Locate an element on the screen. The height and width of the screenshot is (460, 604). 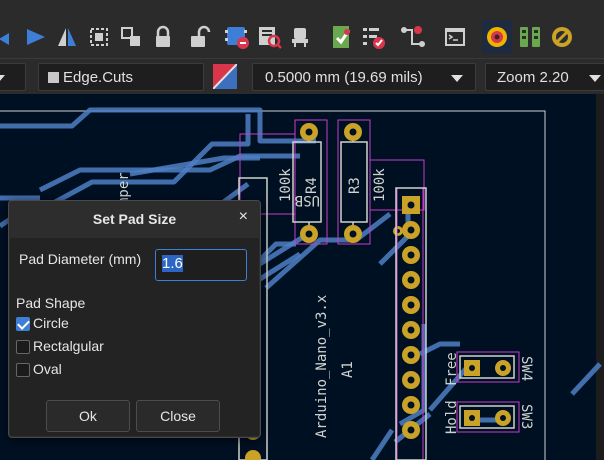
pcb-calculator-icon is located at coordinates (497, 37).